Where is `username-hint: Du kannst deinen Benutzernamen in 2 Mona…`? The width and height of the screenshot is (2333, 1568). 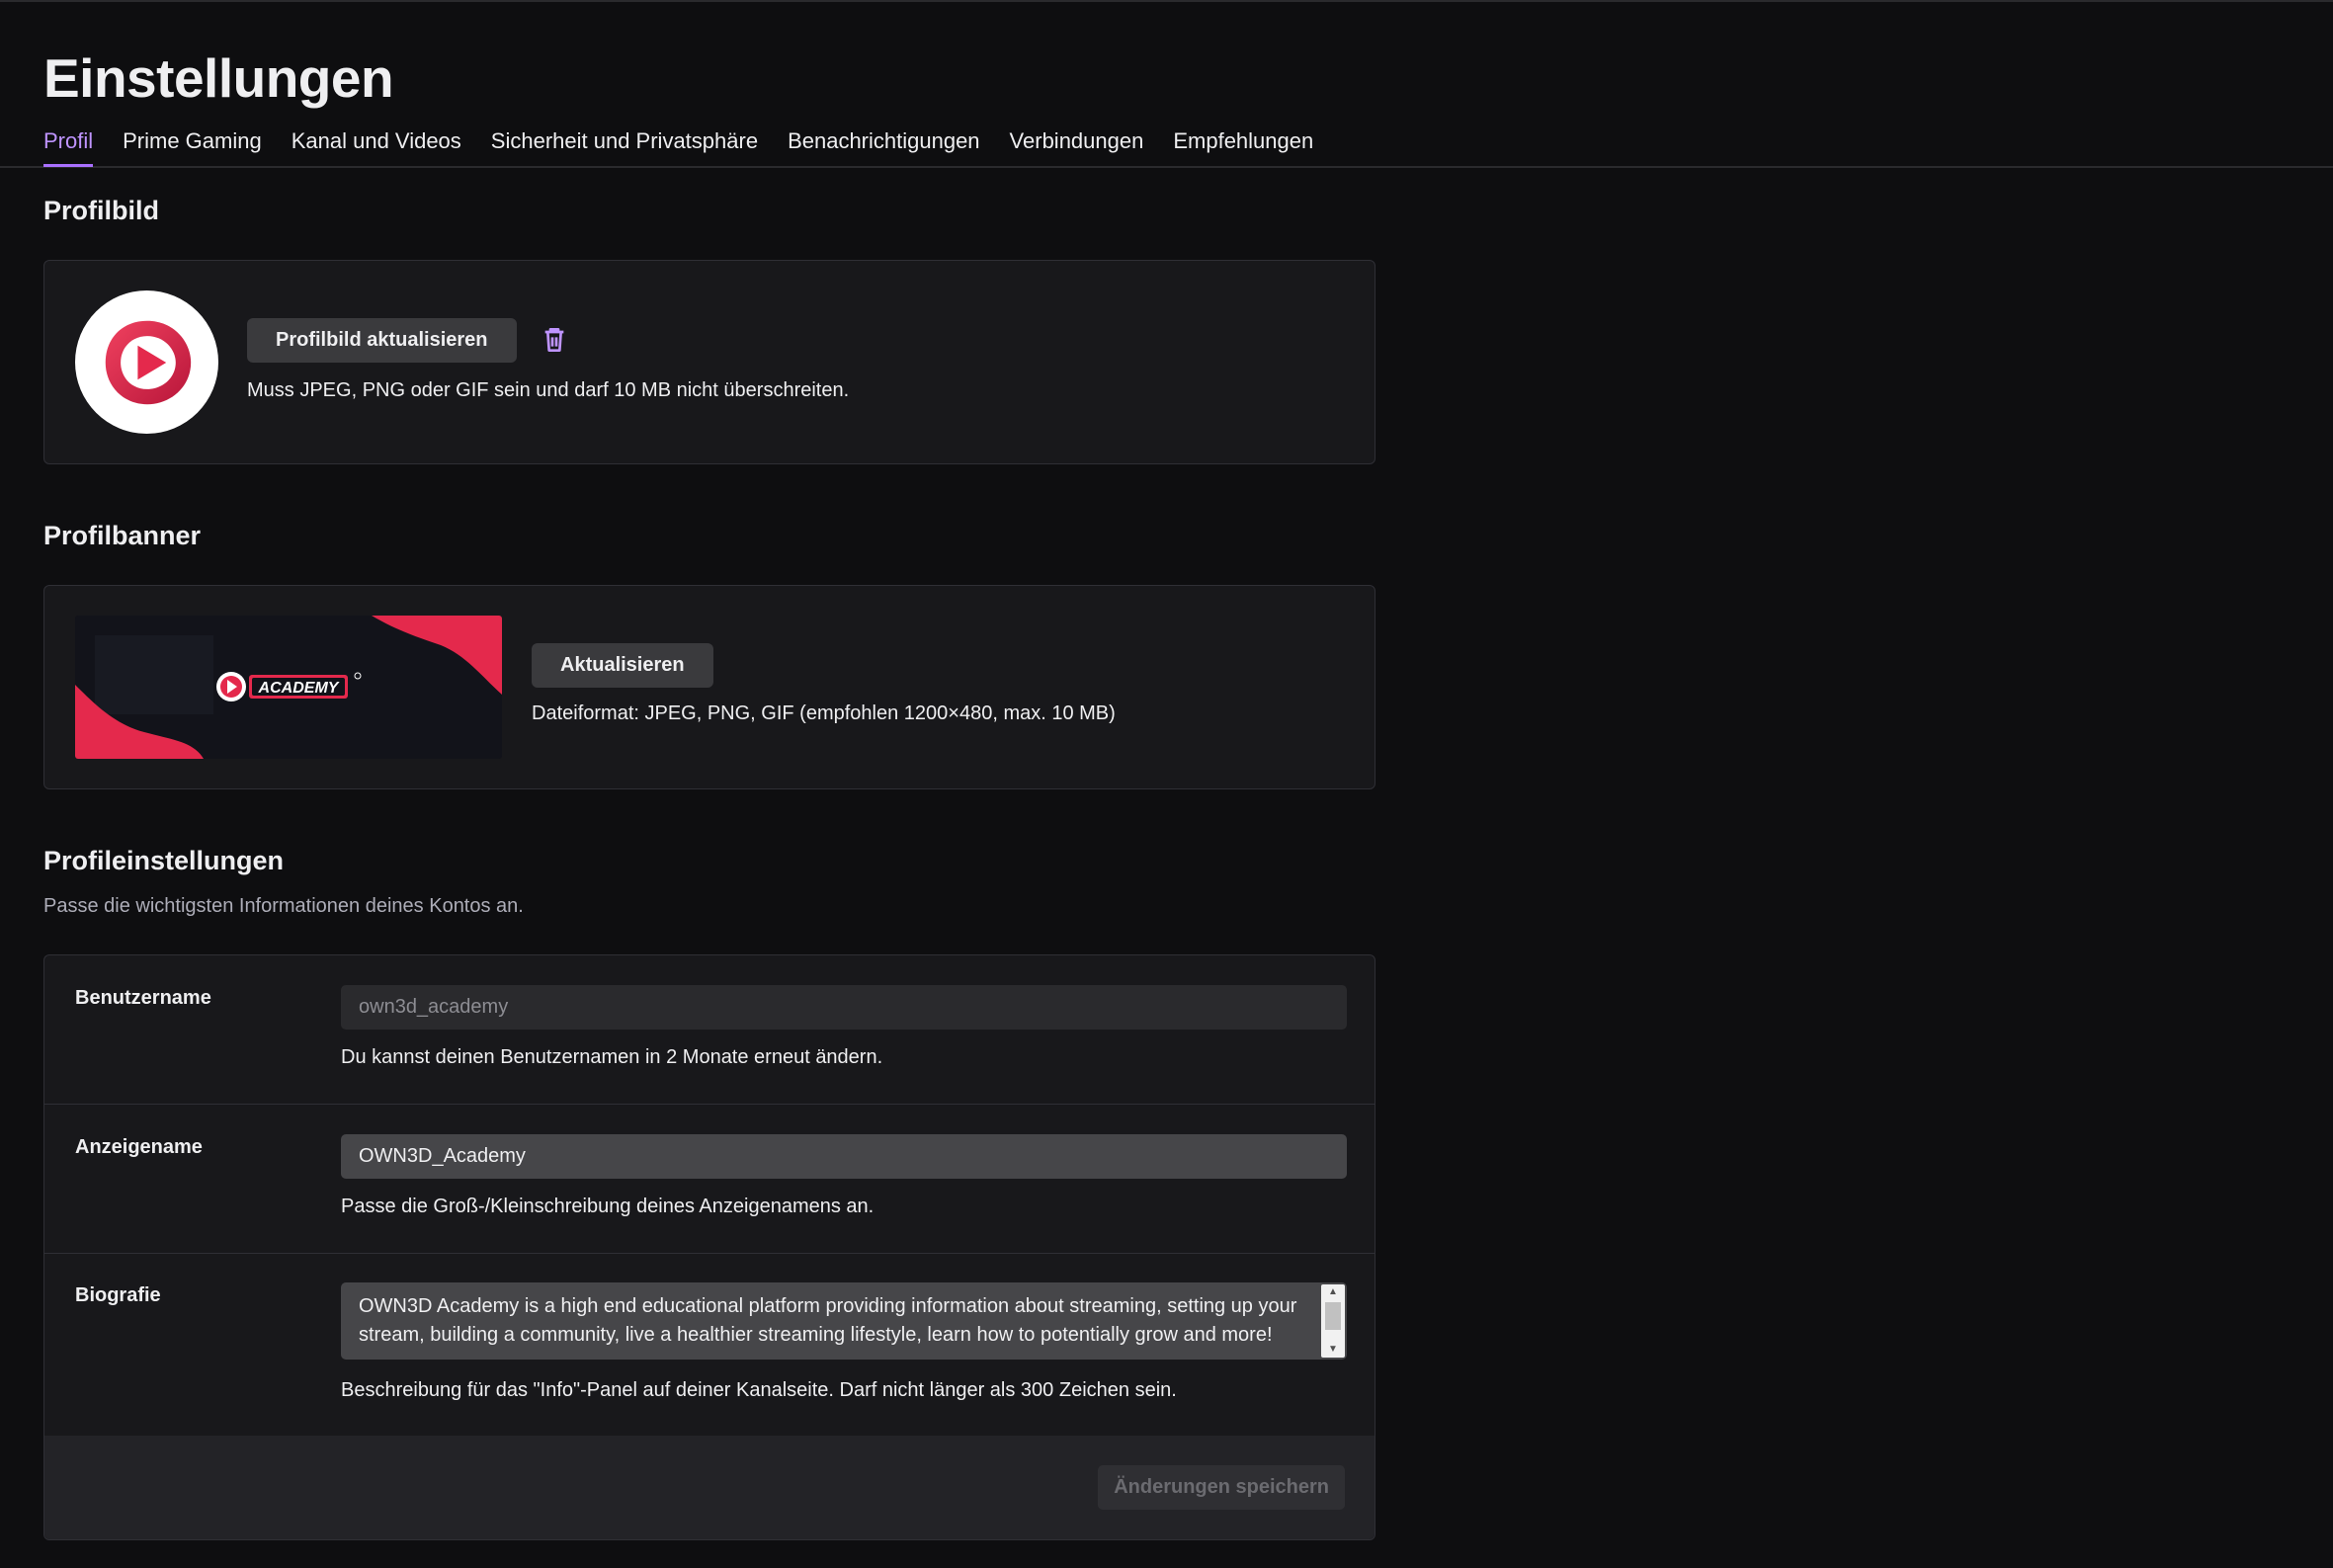 username-hint: Du kannst deinen Benutzernamen in 2 Mona… is located at coordinates (612, 1057).